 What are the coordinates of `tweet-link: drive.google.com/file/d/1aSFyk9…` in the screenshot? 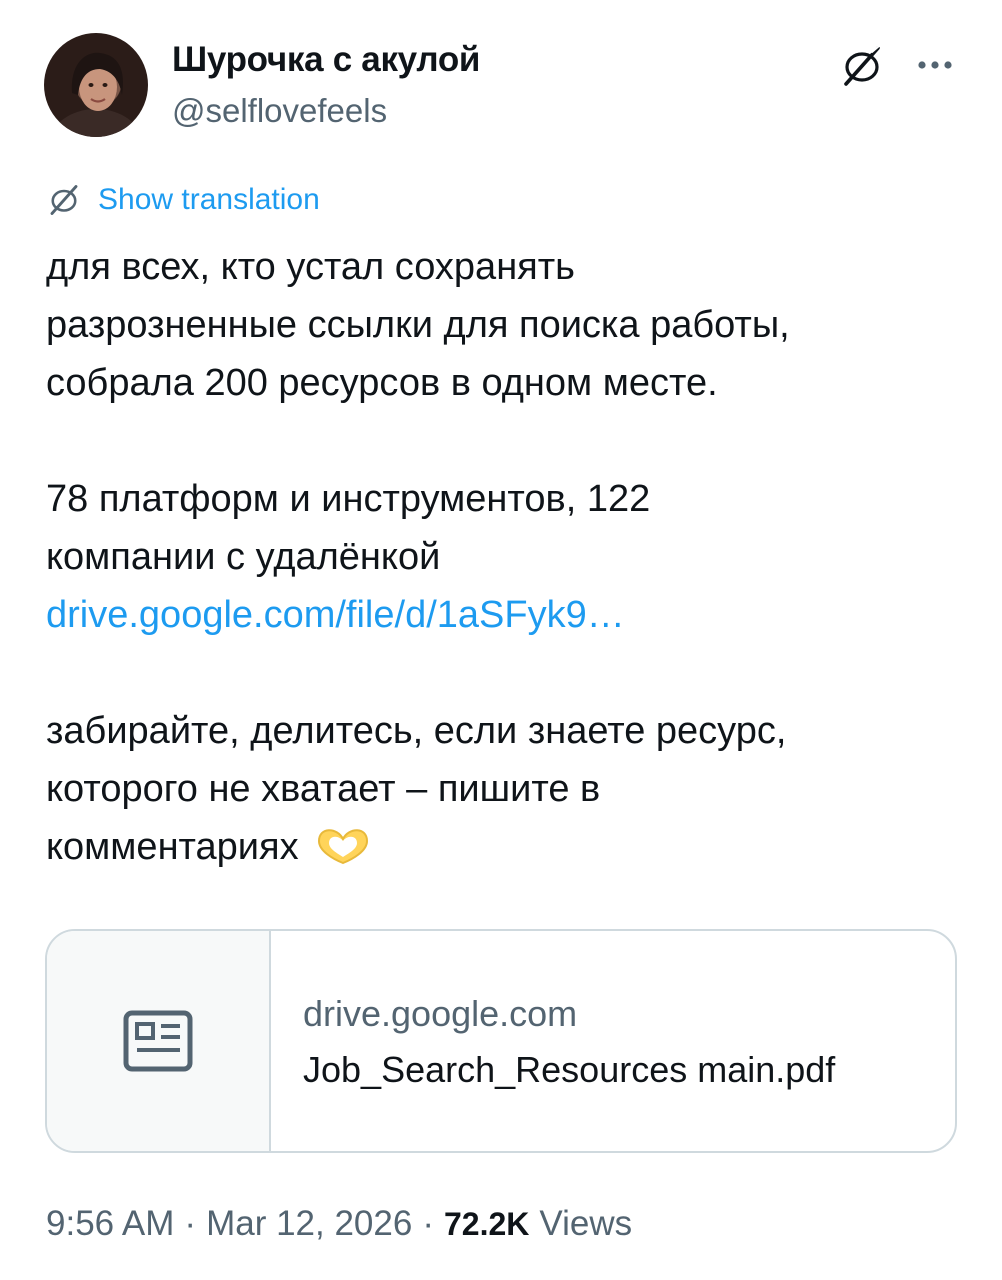 It's located at (335, 615).